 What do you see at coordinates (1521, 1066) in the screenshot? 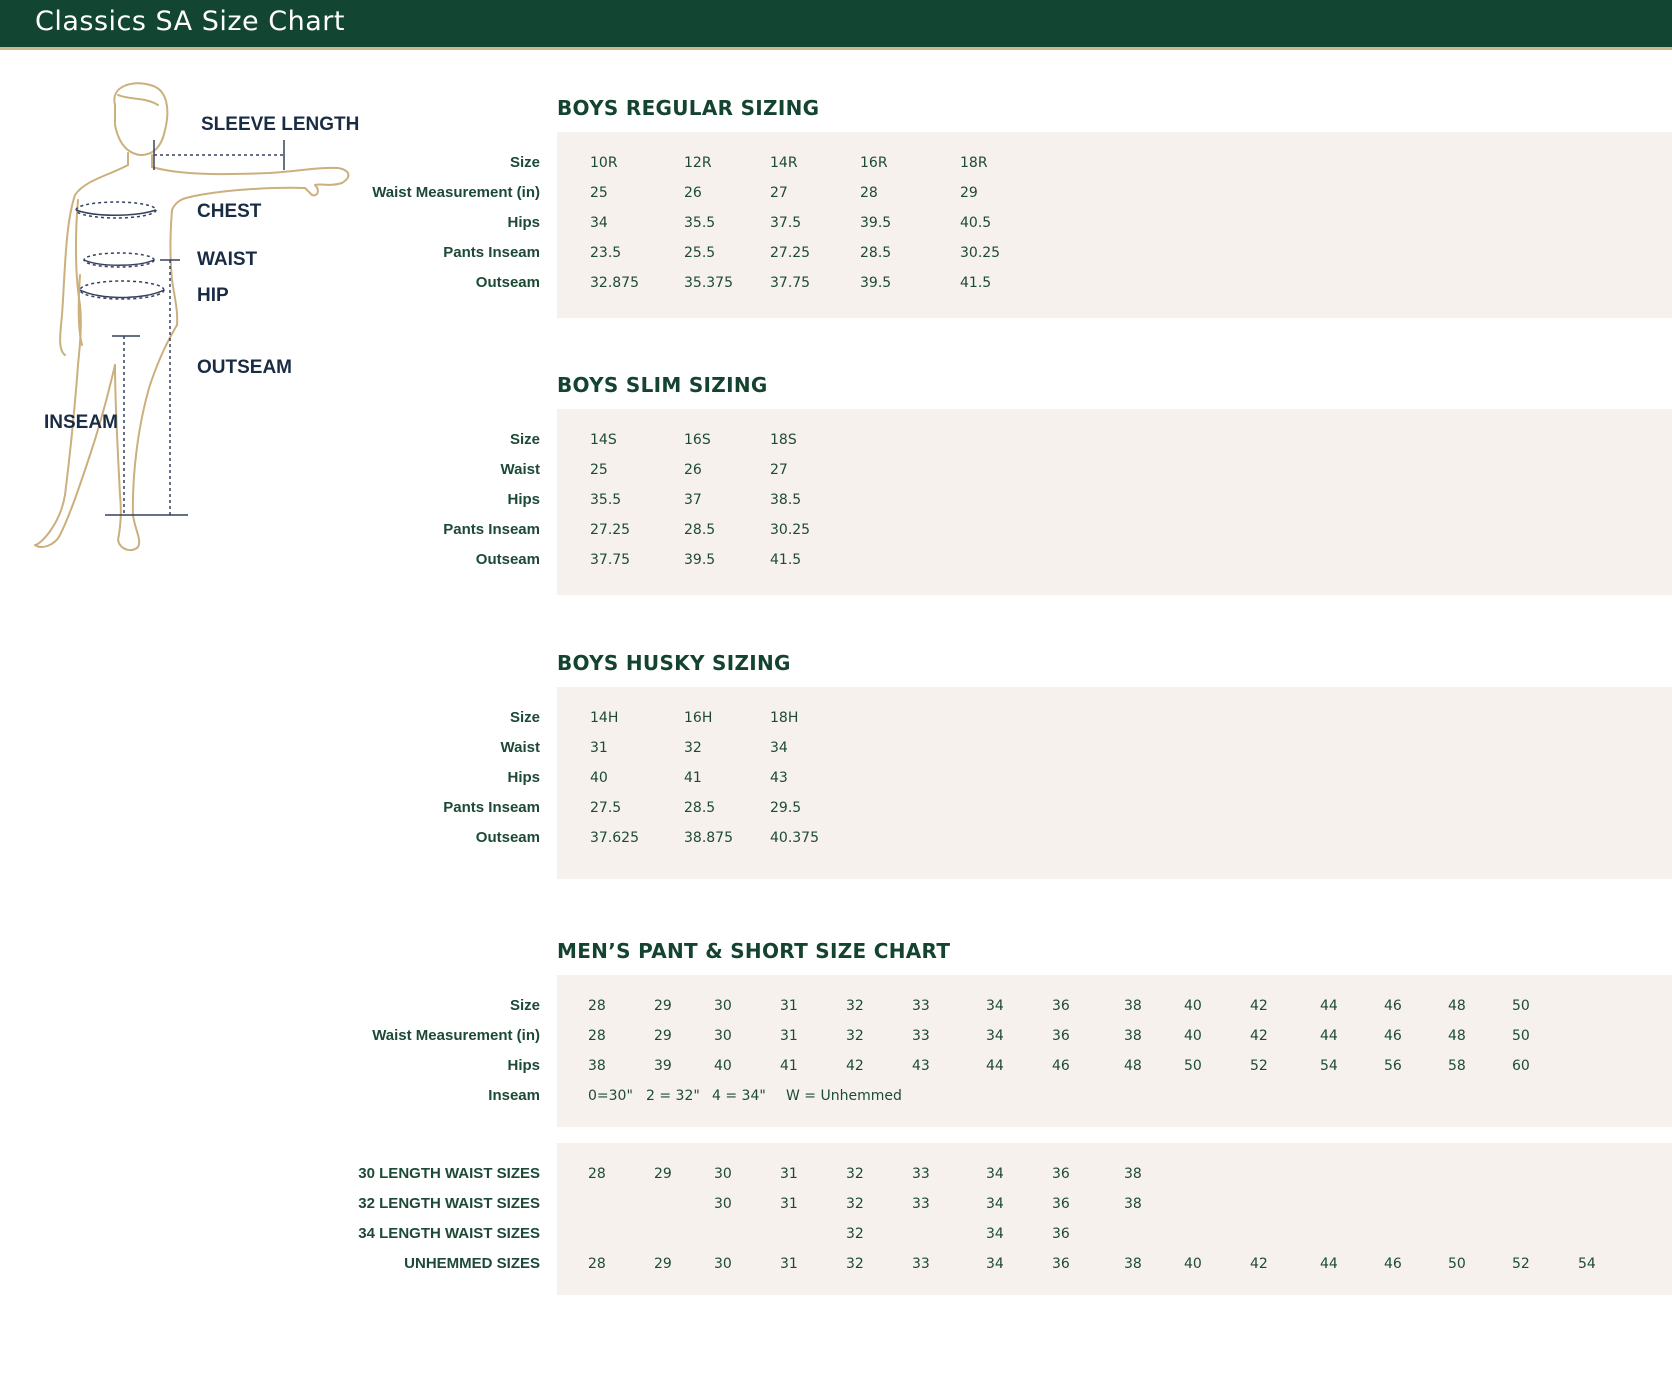
I see `mens-cell: 60` at bounding box center [1521, 1066].